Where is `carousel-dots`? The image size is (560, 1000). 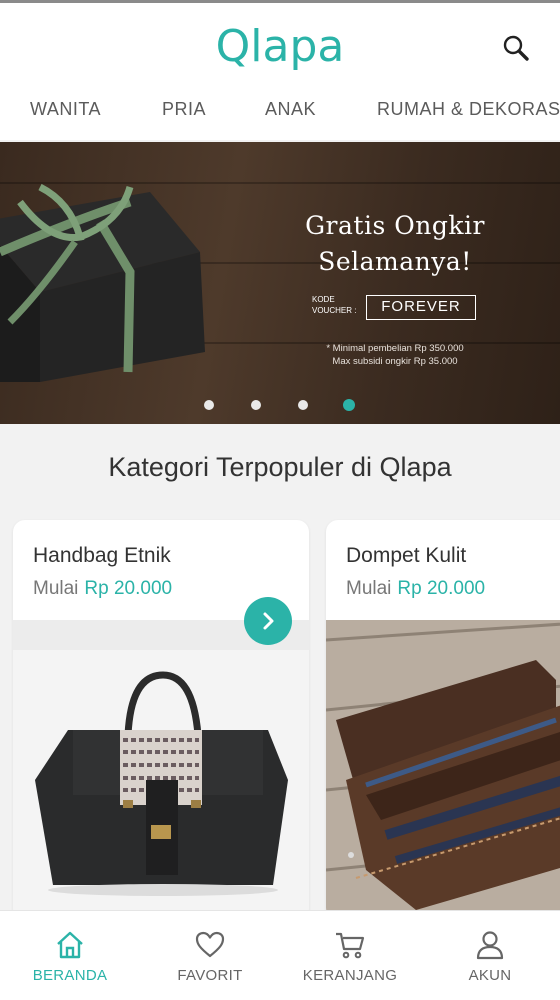 carousel-dots is located at coordinates (280, 406).